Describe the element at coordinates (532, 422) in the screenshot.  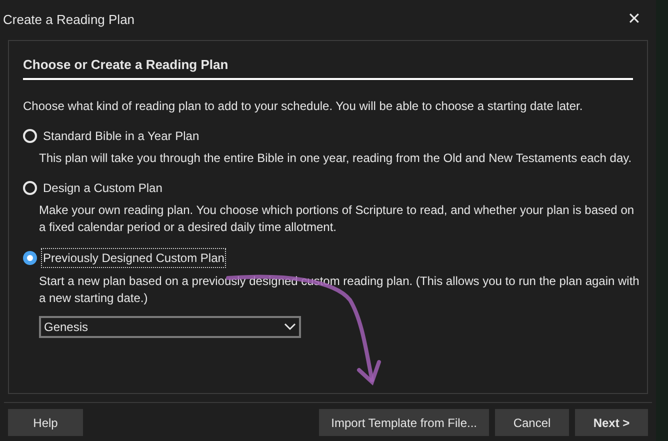
I see `dialog-button: Cancel` at that location.